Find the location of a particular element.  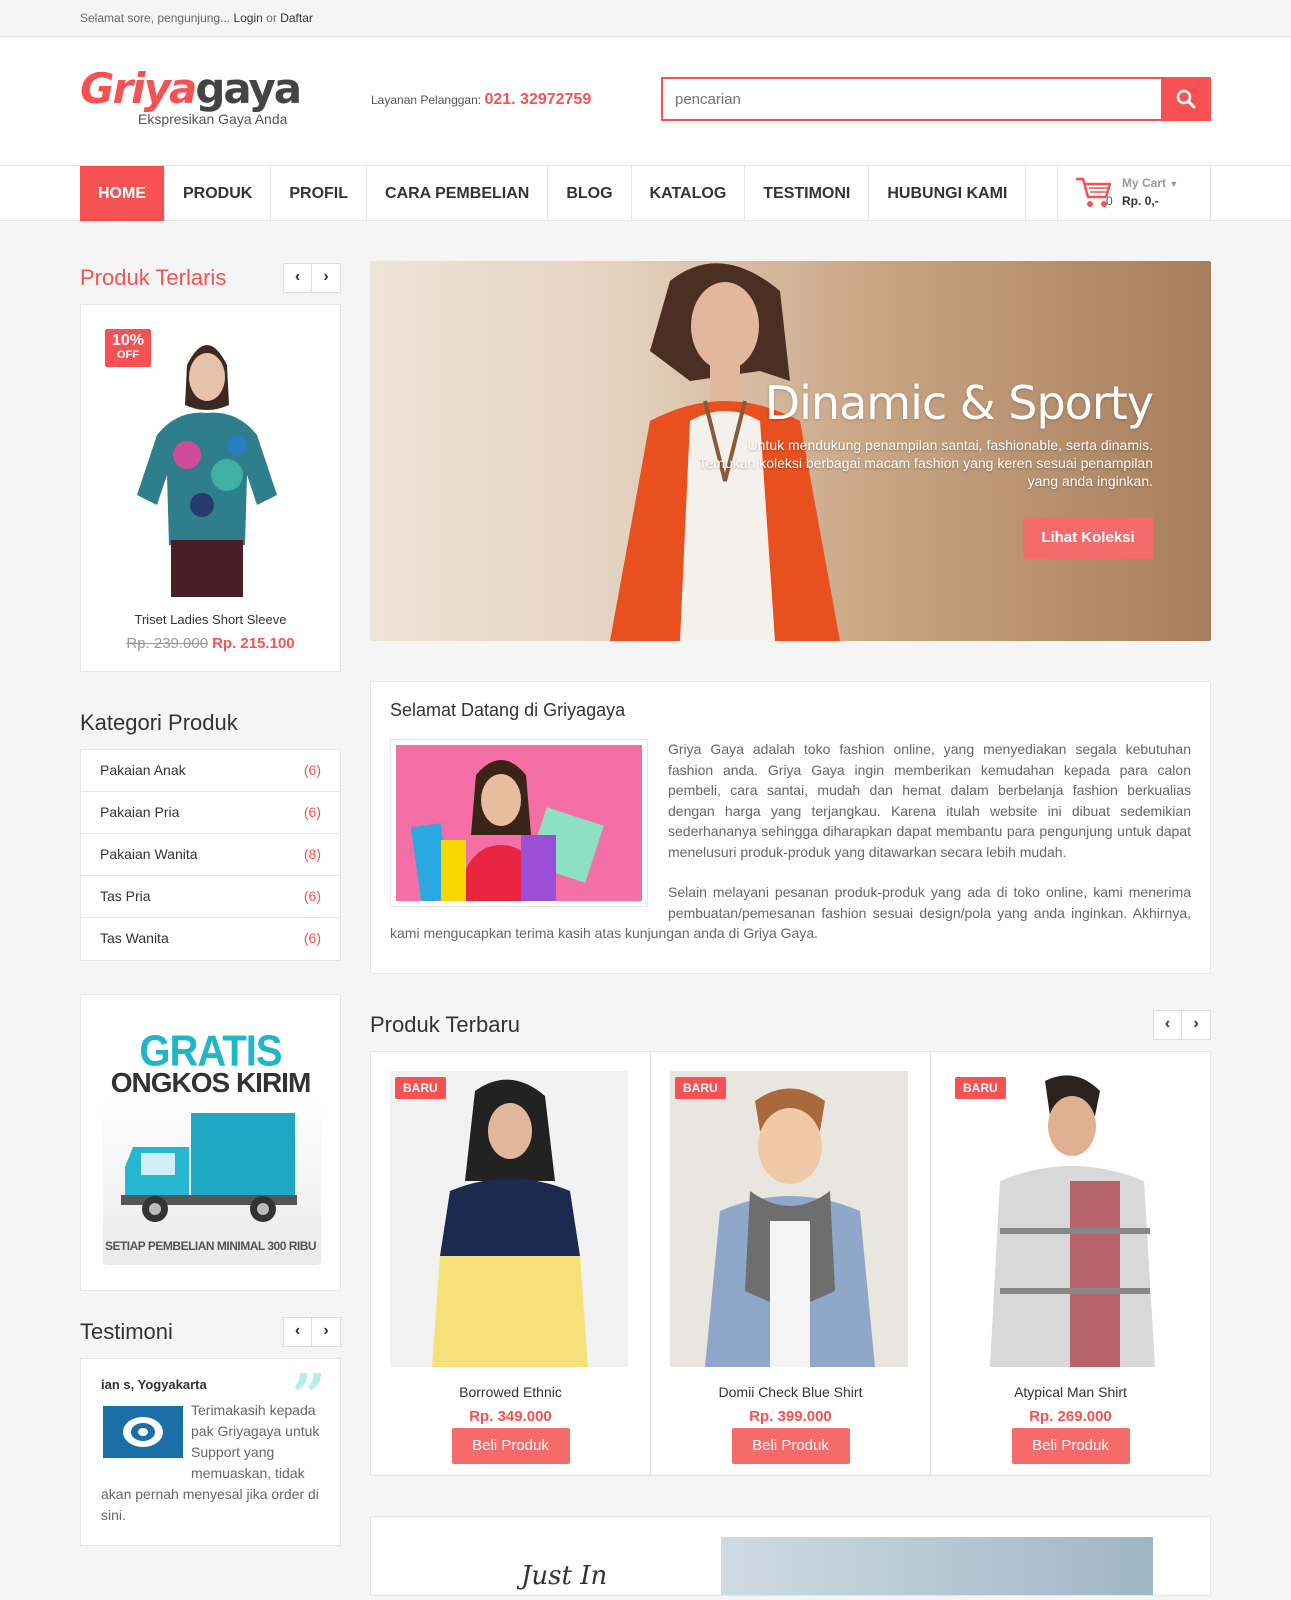

just-in-banner: Just In is located at coordinates (790, 1556).